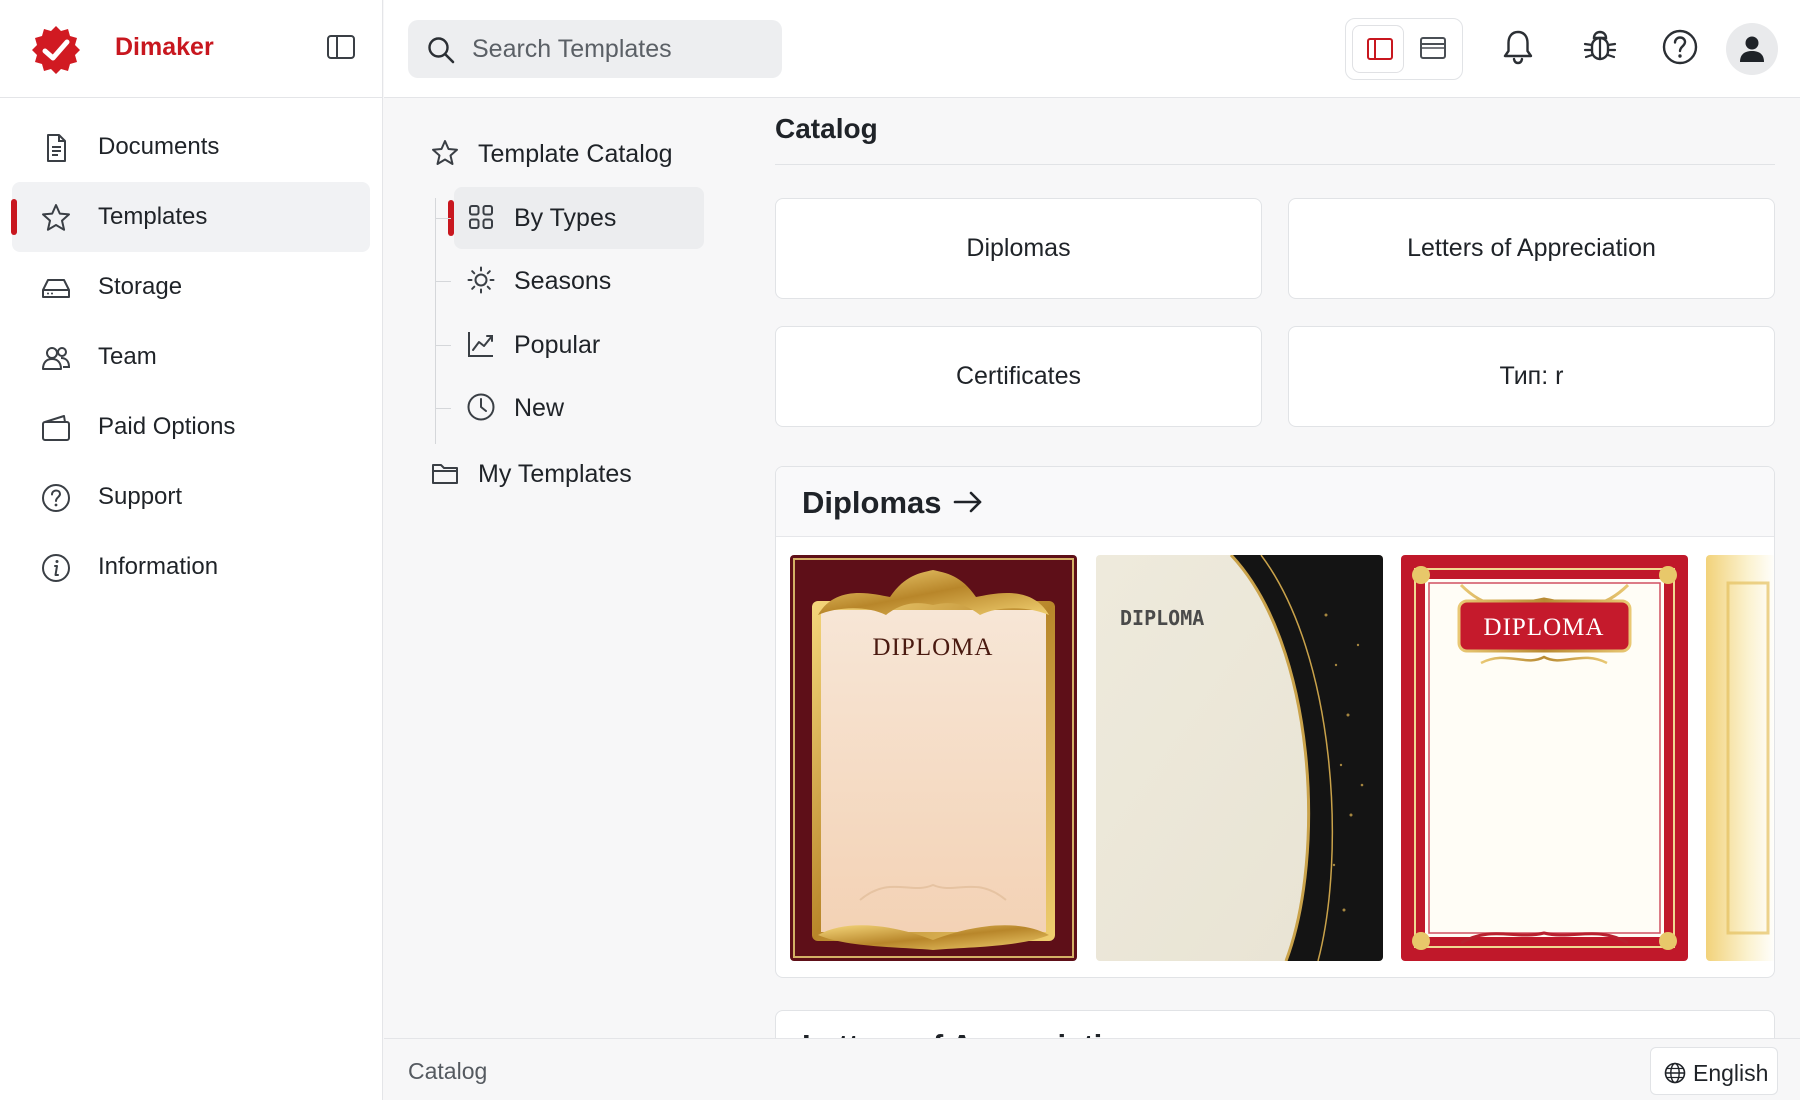  What do you see at coordinates (481, 217) in the screenshot?
I see `grid-icon` at bounding box center [481, 217].